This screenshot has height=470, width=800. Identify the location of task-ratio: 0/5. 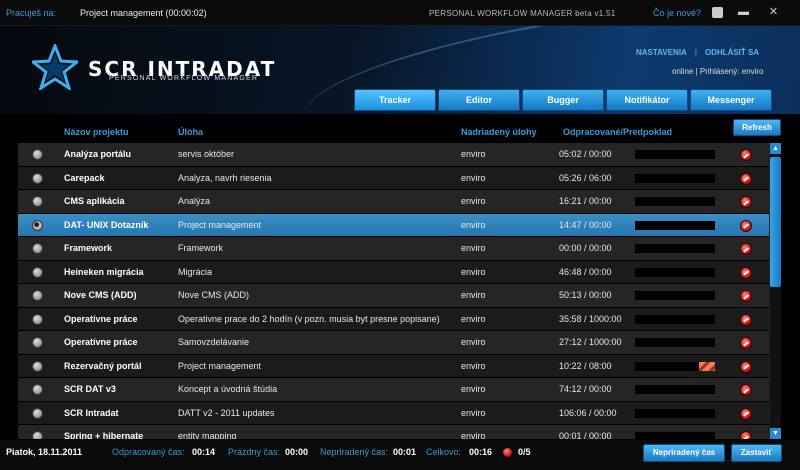
(524, 452).